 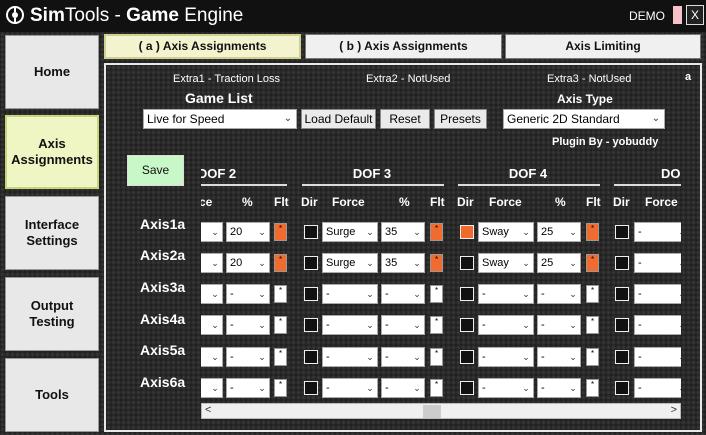 I want to click on tab-axis-assignments-a: ( a ) Axis Assignments, so click(x=202, y=46).